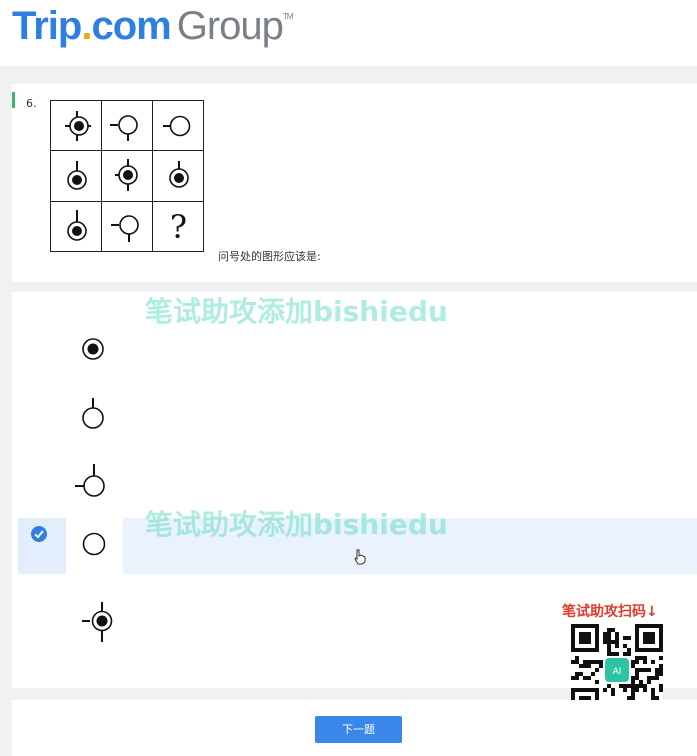  Describe the element at coordinates (357, 480) in the screenshot. I see `option-c` at that location.